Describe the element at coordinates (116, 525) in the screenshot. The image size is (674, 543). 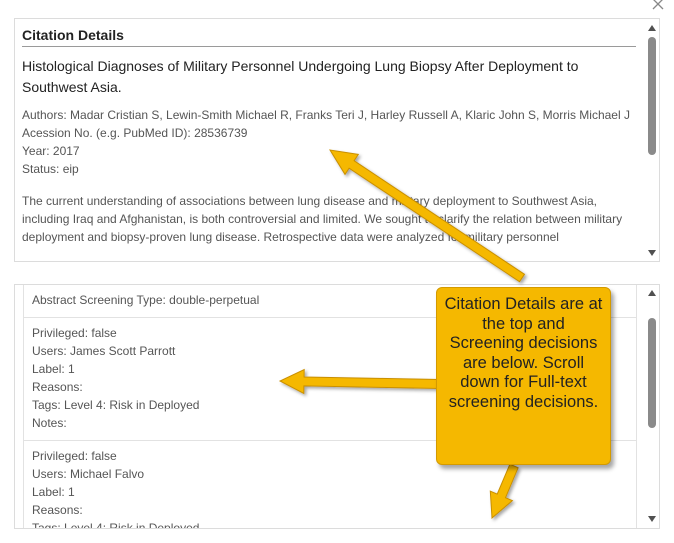
I see `decision-tags: Tags: Level 4: Risk in Deployed` at that location.